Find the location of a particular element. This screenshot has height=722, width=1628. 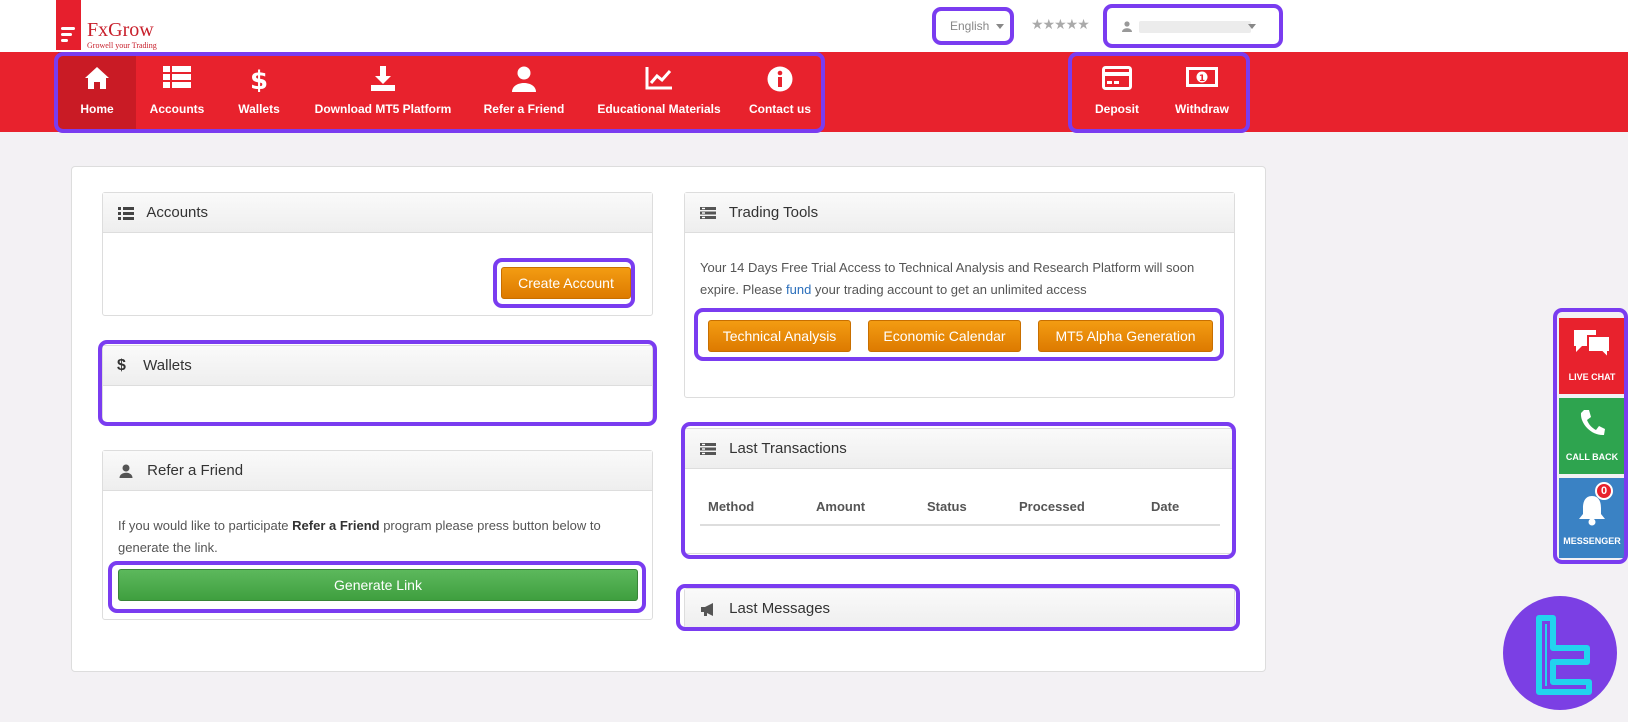

call-back-label: CALL BACK is located at coordinates (1592, 457).